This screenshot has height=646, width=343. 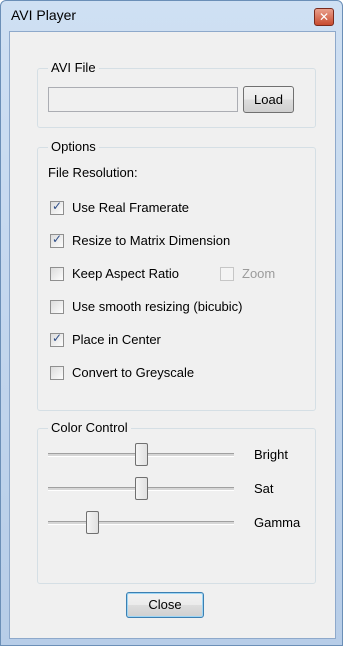 I want to click on color-control-legend: Color Control, so click(x=89, y=427).